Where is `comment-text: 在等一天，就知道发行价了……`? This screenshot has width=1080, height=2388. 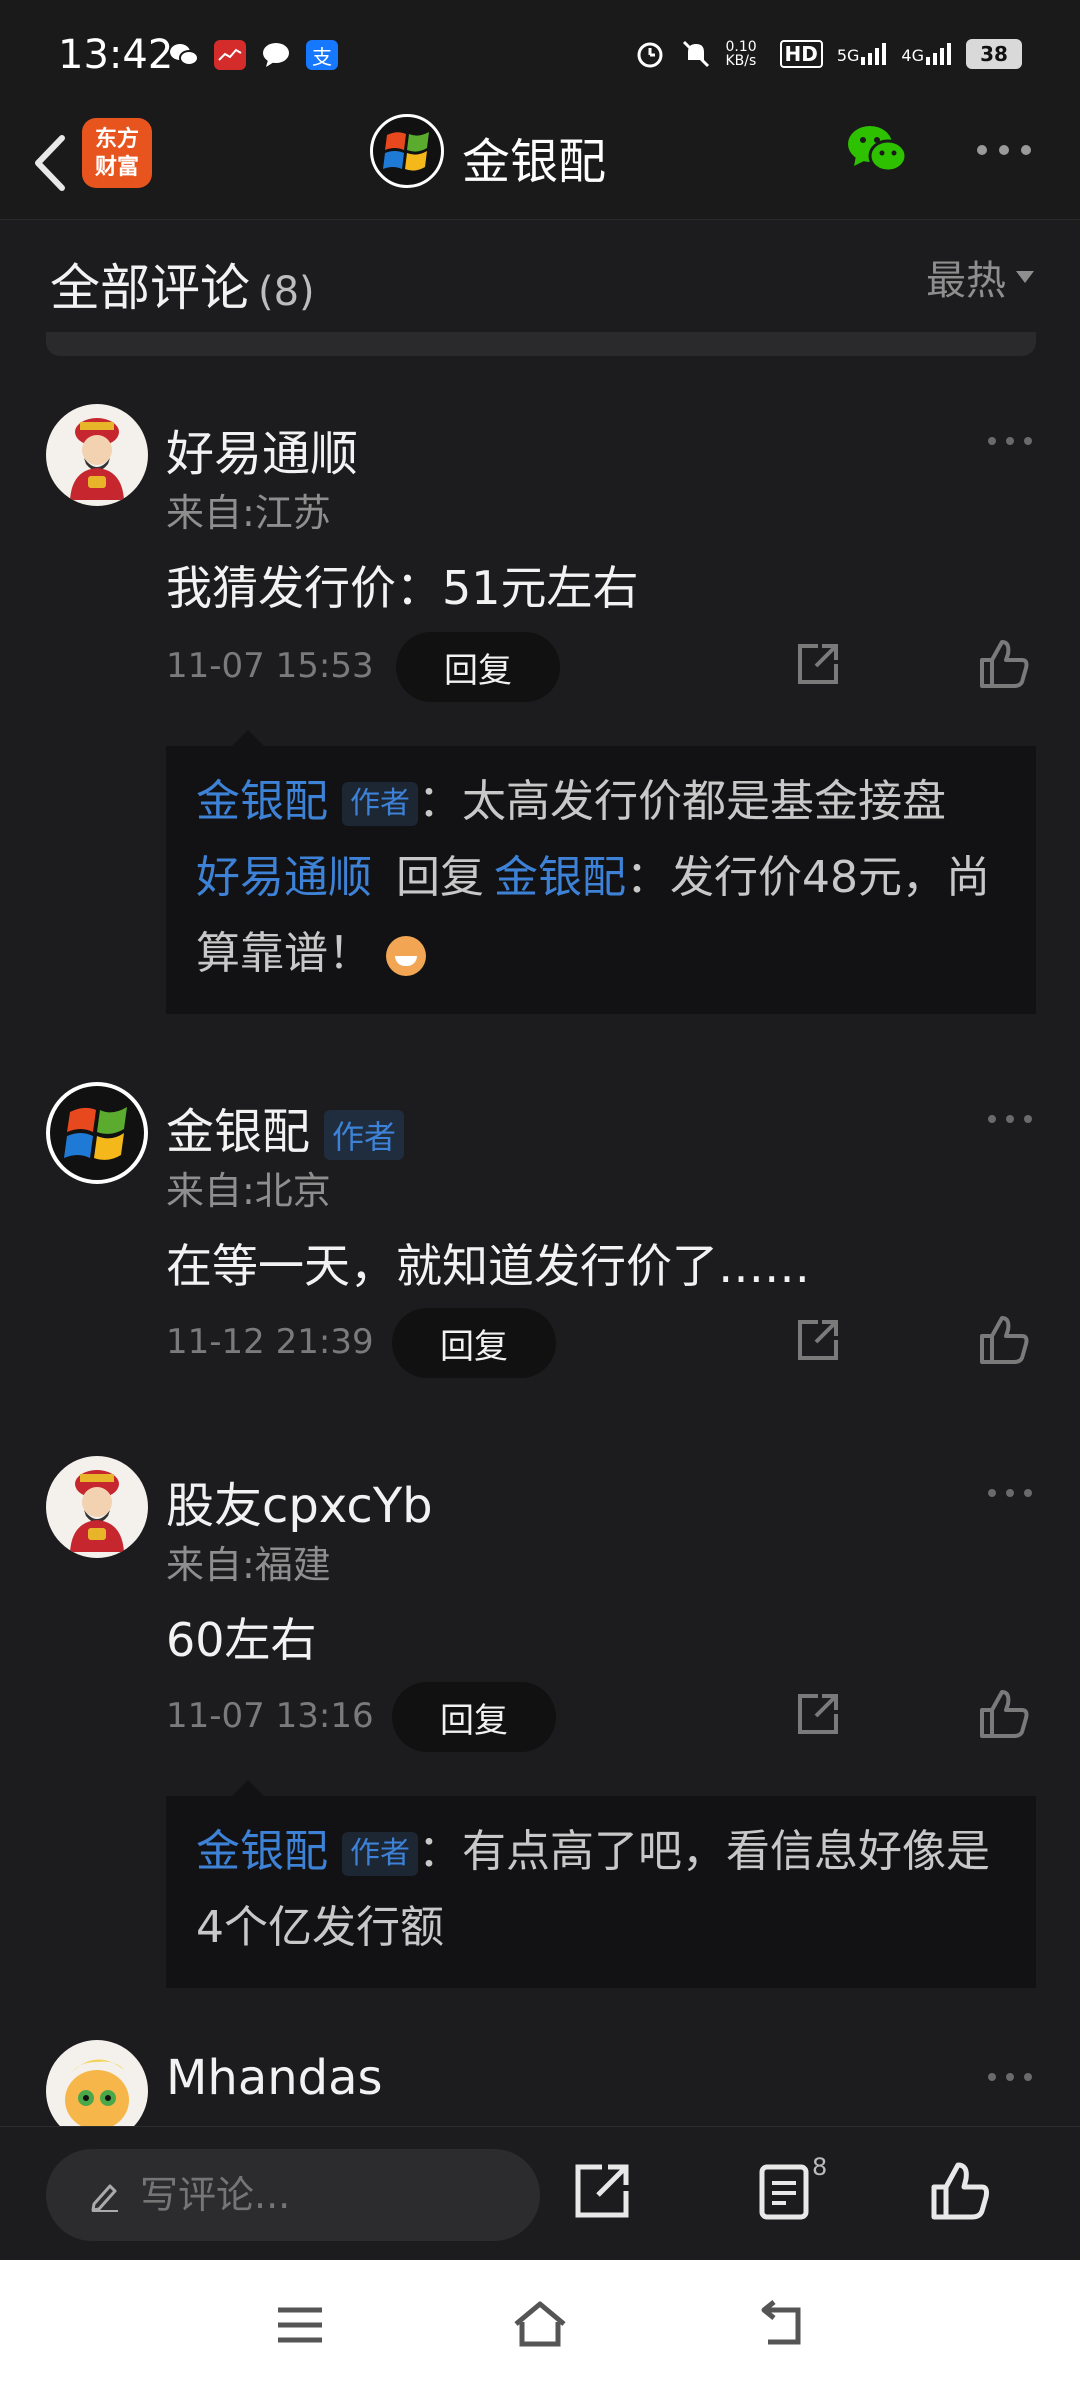
comment-text: 在等一天，就知道发行价了…… is located at coordinates (488, 1266).